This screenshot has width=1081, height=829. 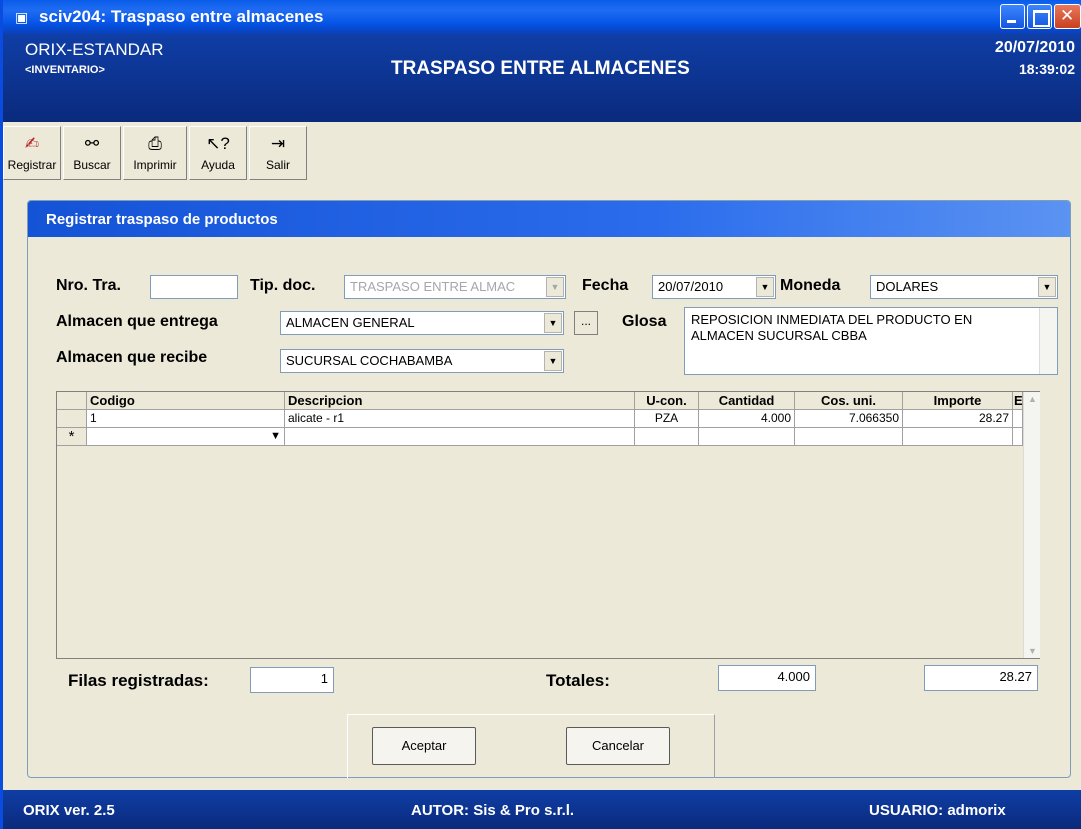 I want to click on buscar-button: ⚯ Buscar, so click(x=92, y=153).